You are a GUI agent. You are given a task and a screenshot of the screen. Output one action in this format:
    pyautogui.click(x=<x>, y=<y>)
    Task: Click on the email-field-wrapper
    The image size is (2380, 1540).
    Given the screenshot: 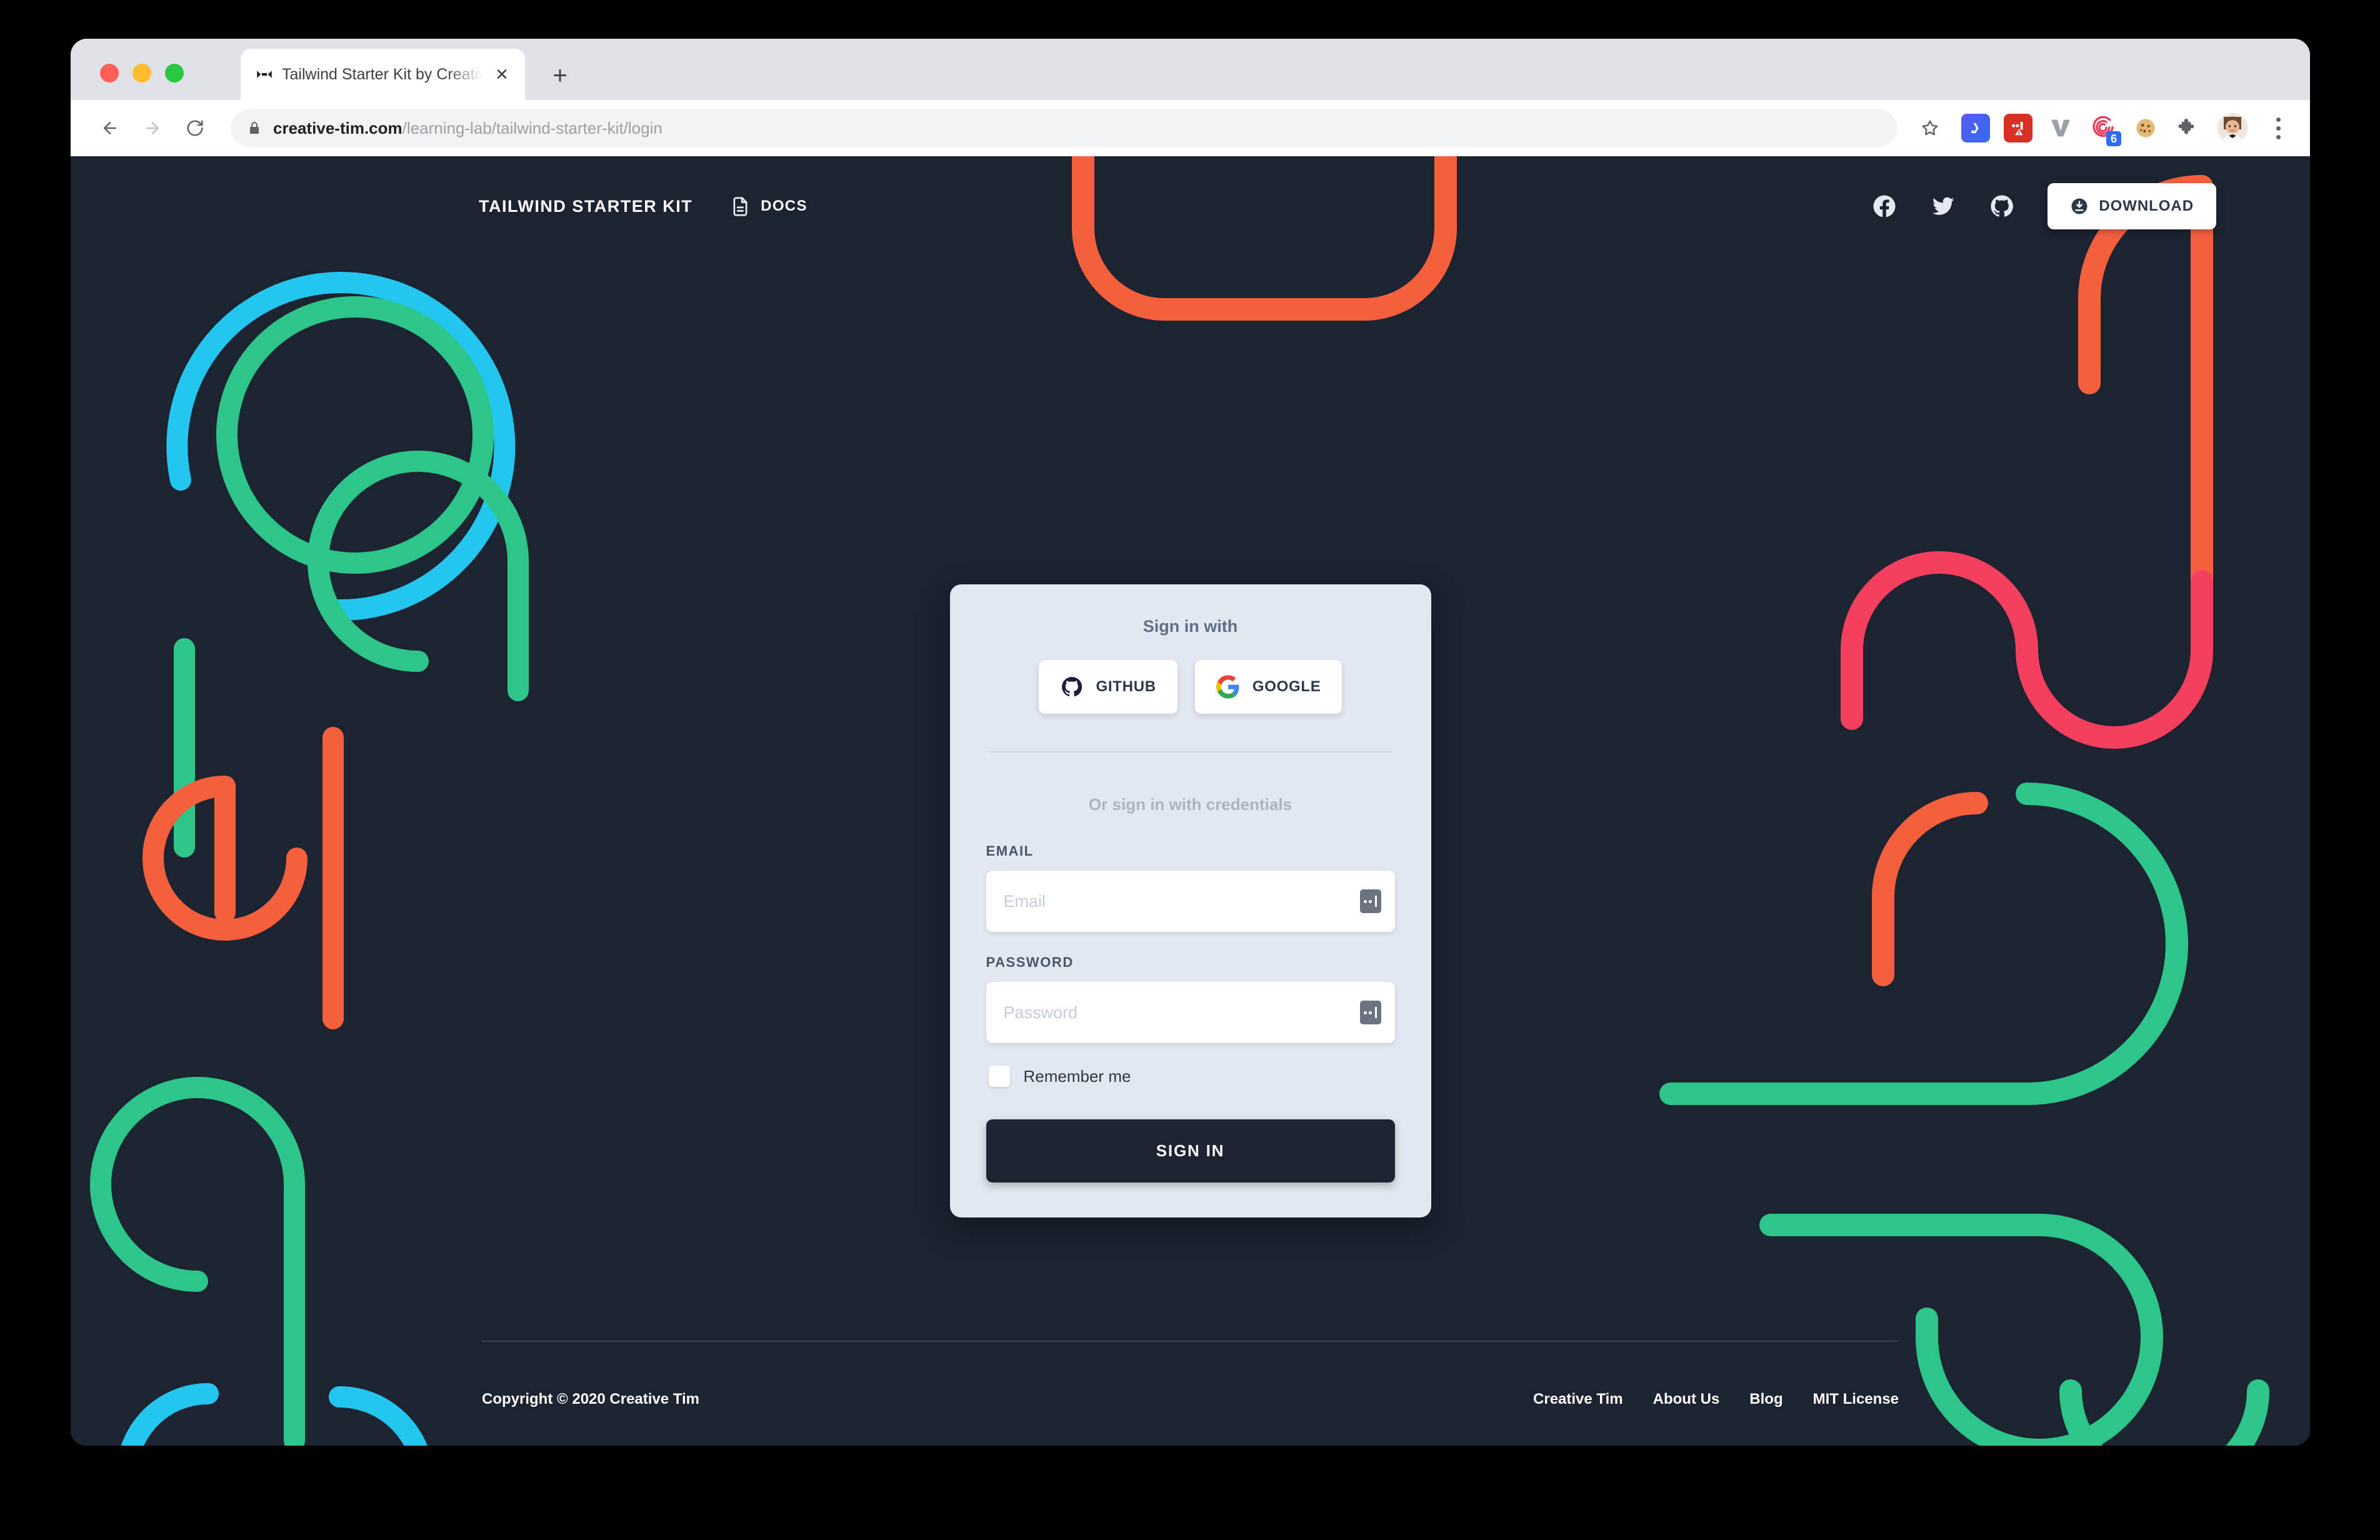 What is the action you would take?
    pyautogui.click(x=1190, y=901)
    